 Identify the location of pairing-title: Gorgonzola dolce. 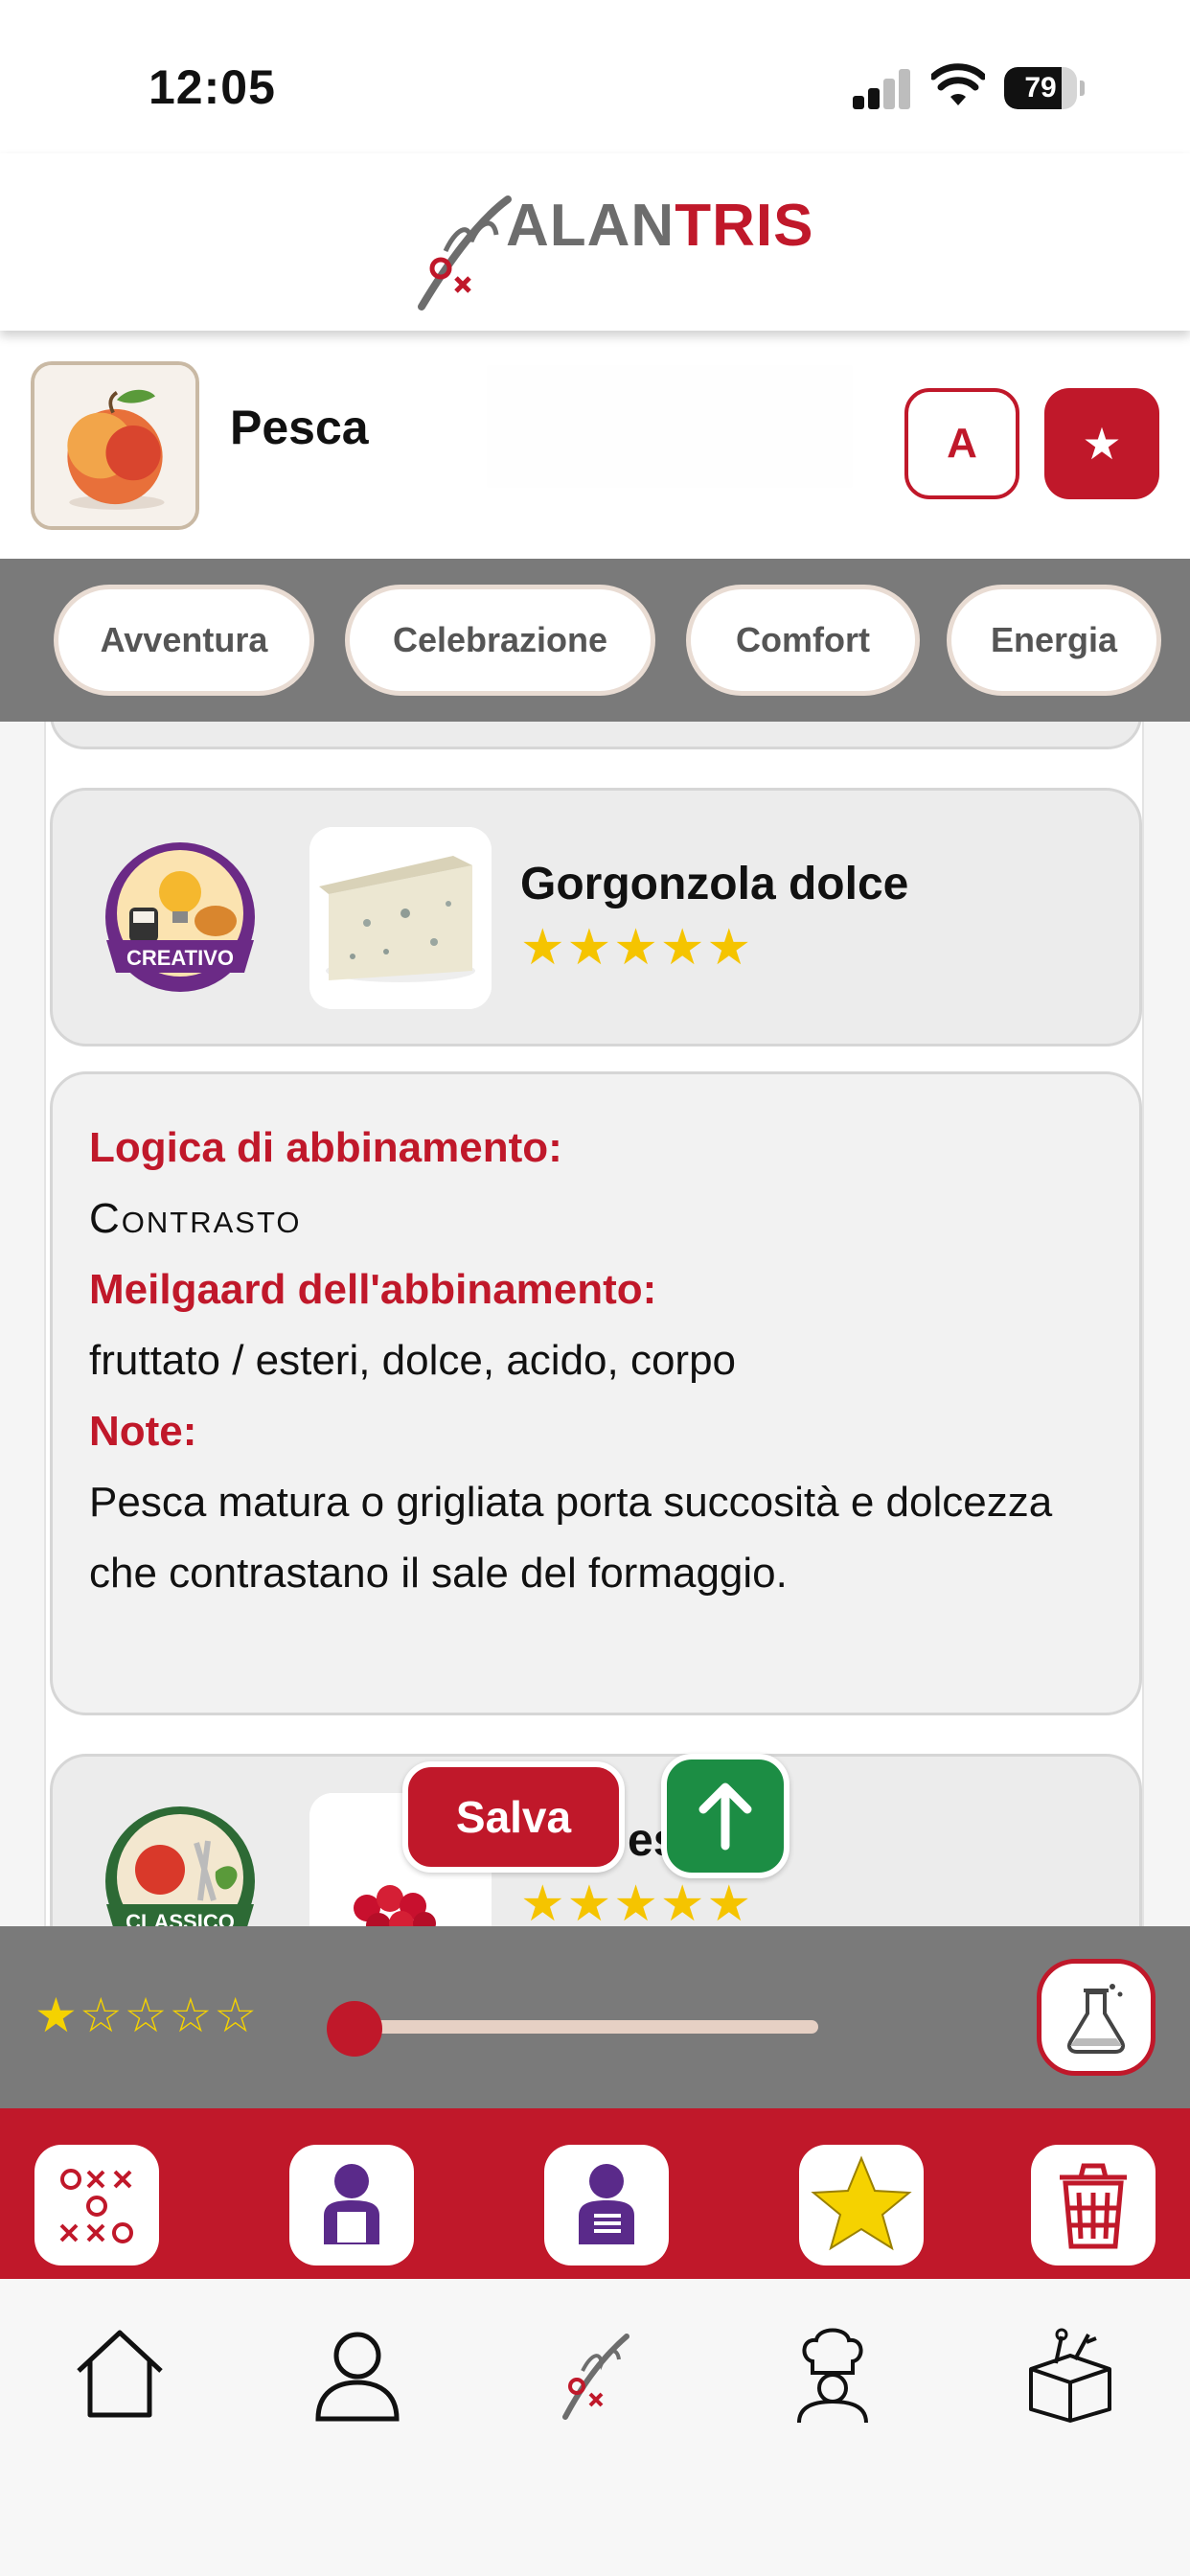
(715, 884).